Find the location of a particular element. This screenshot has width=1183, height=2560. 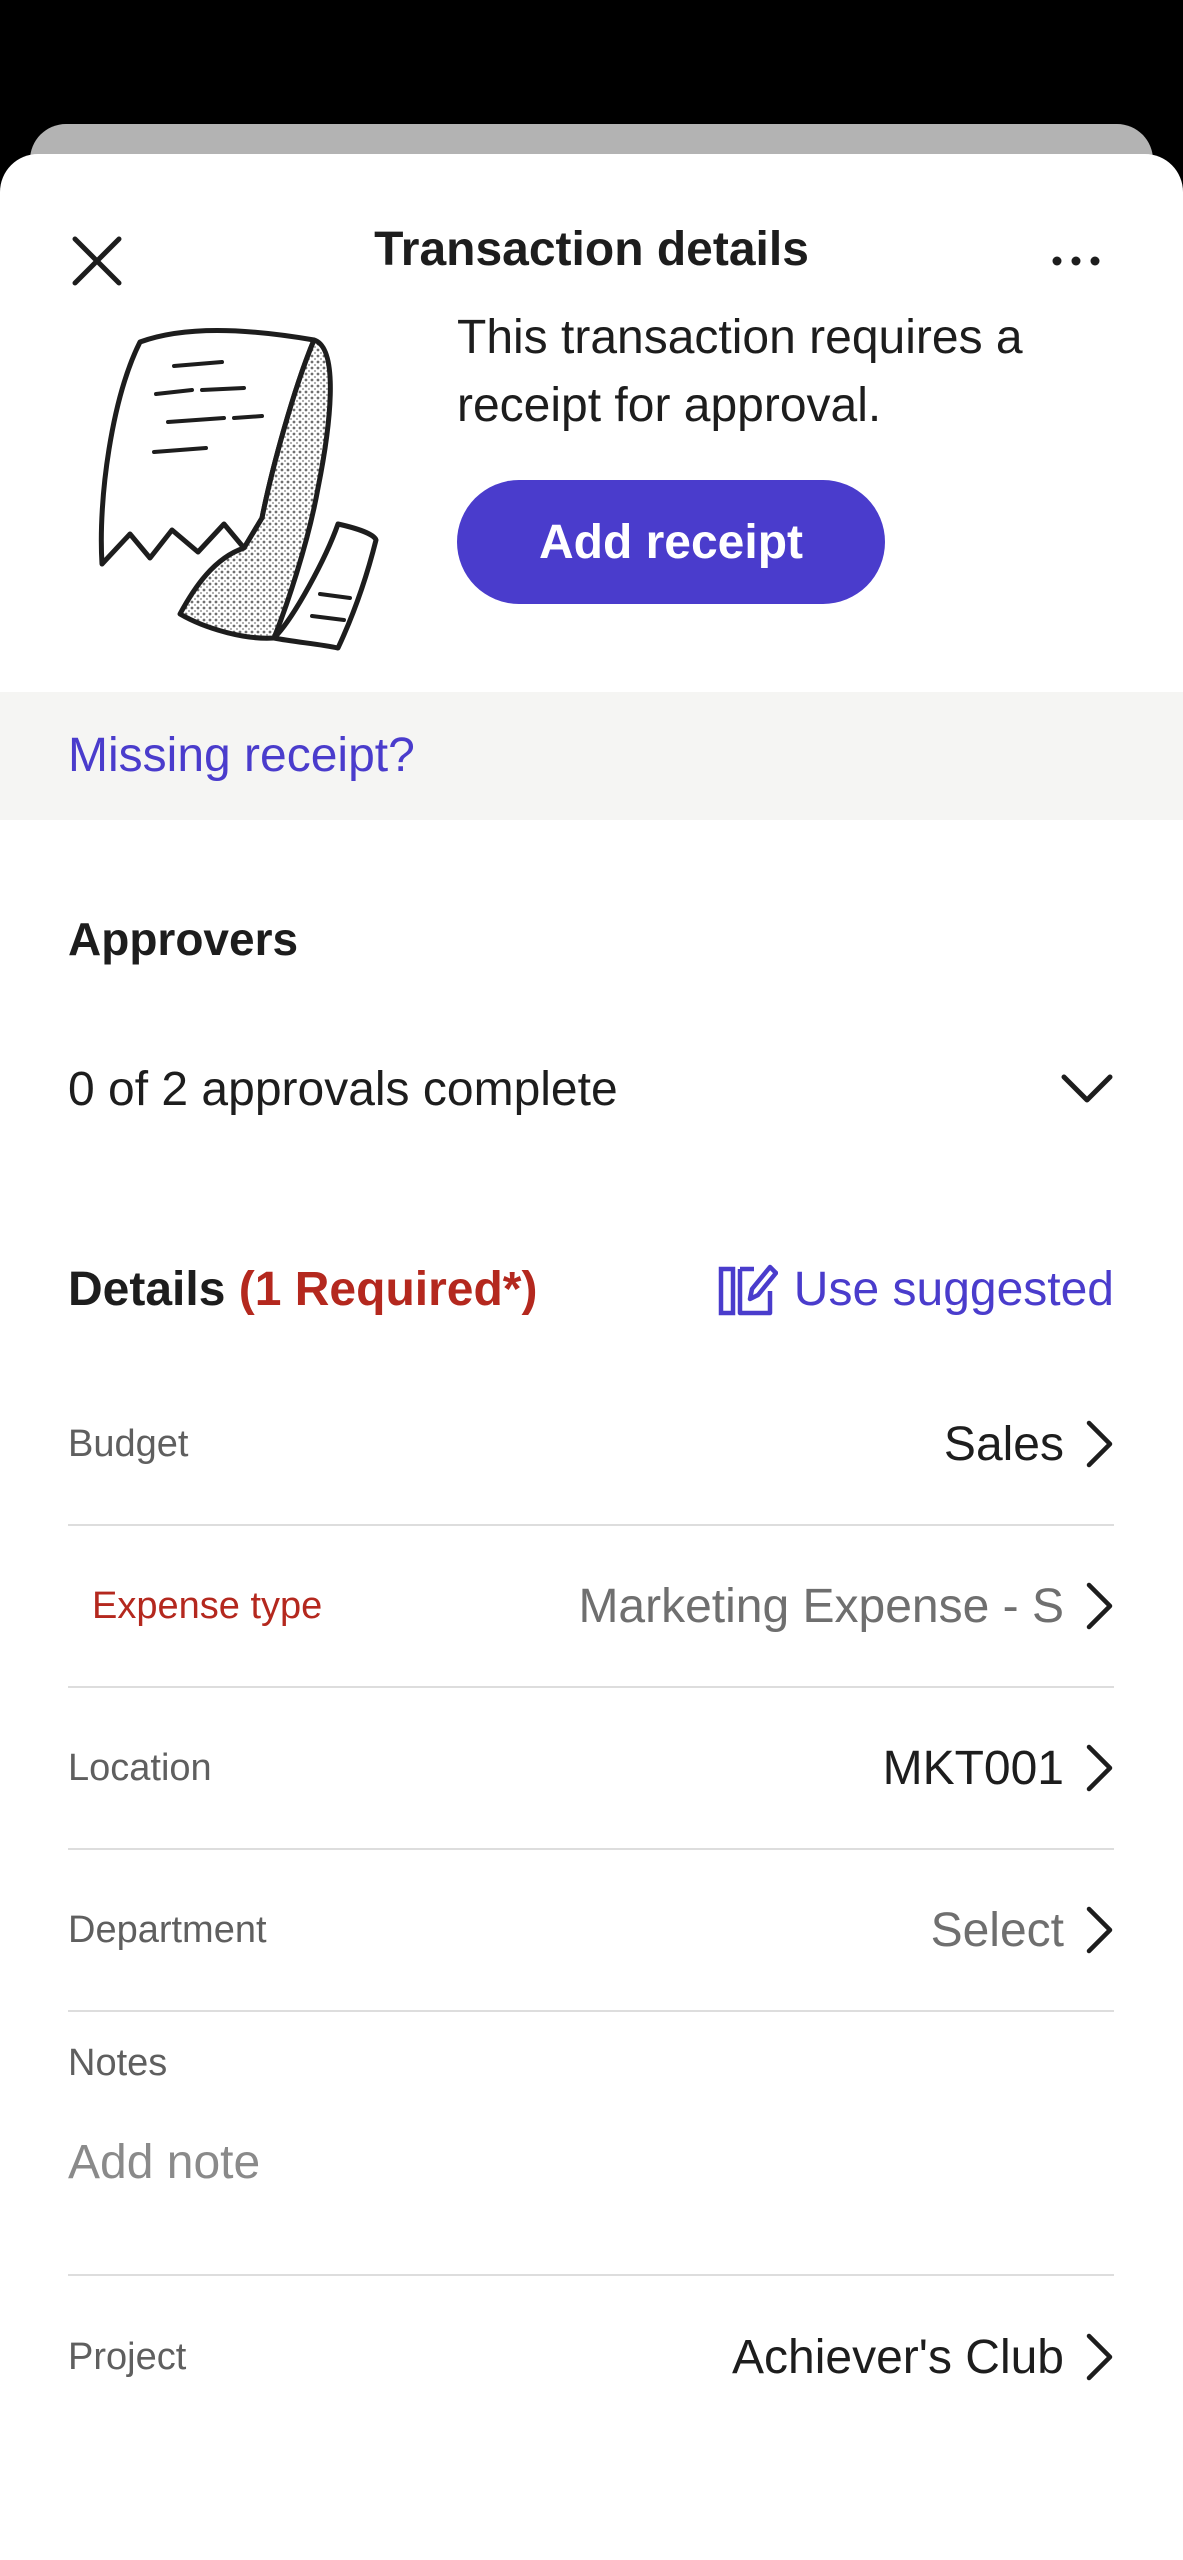

close-button is located at coordinates (97, 261).